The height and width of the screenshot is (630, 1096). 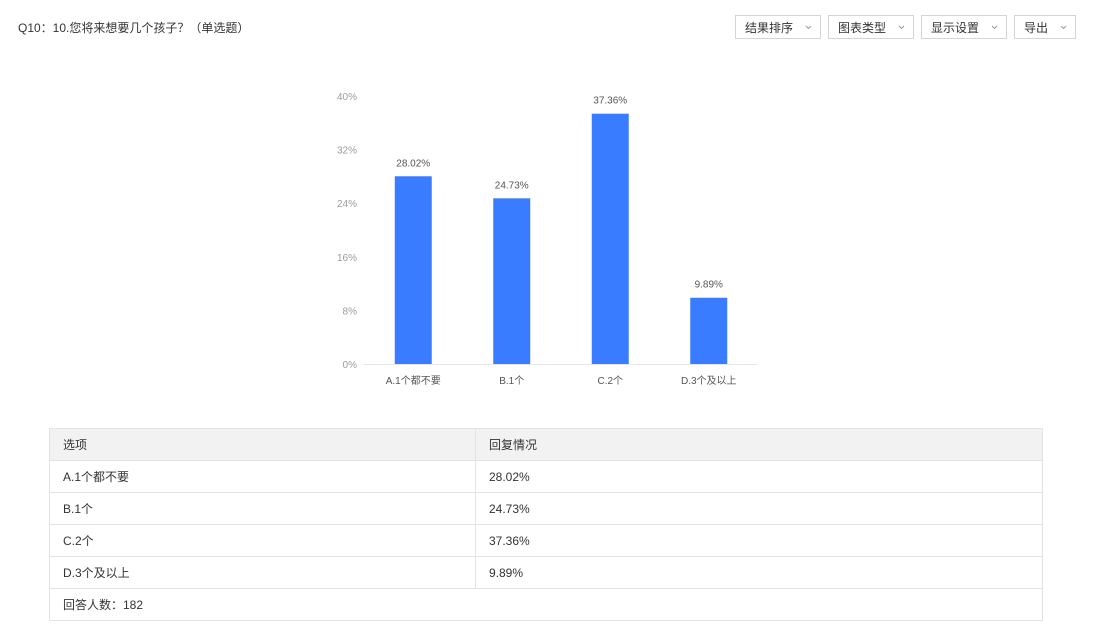 I want to click on table-header-row: 选项 回复情况, so click(x=546, y=444).